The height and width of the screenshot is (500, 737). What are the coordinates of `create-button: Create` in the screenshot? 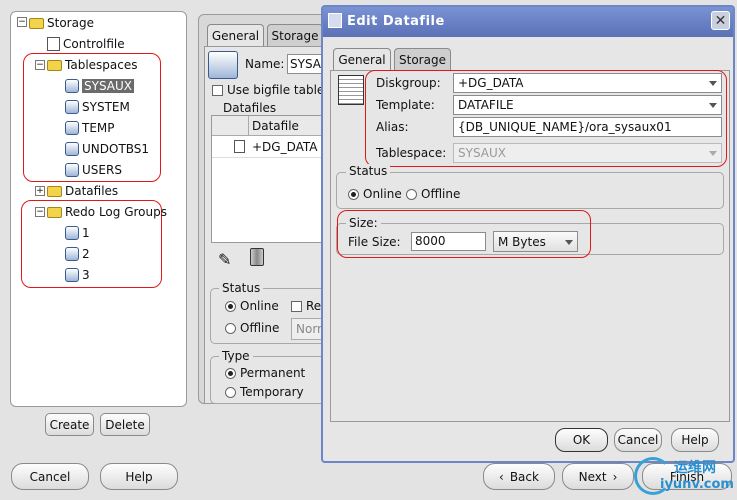 It's located at (69, 424).